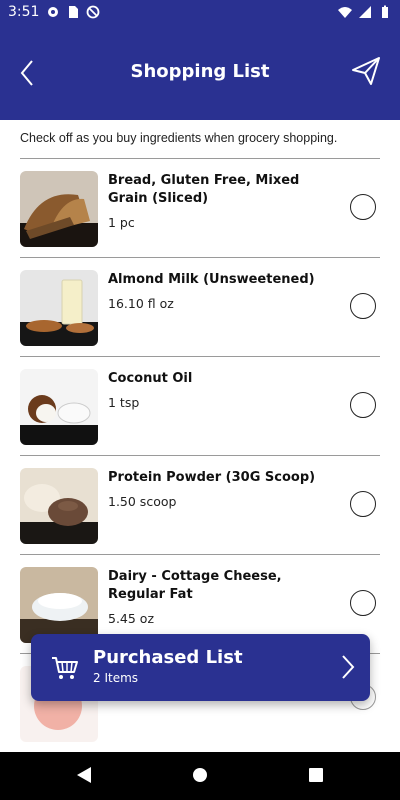  What do you see at coordinates (73, 12) in the screenshot?
I see `sd-card-icon` at bounding box center [73, 12].